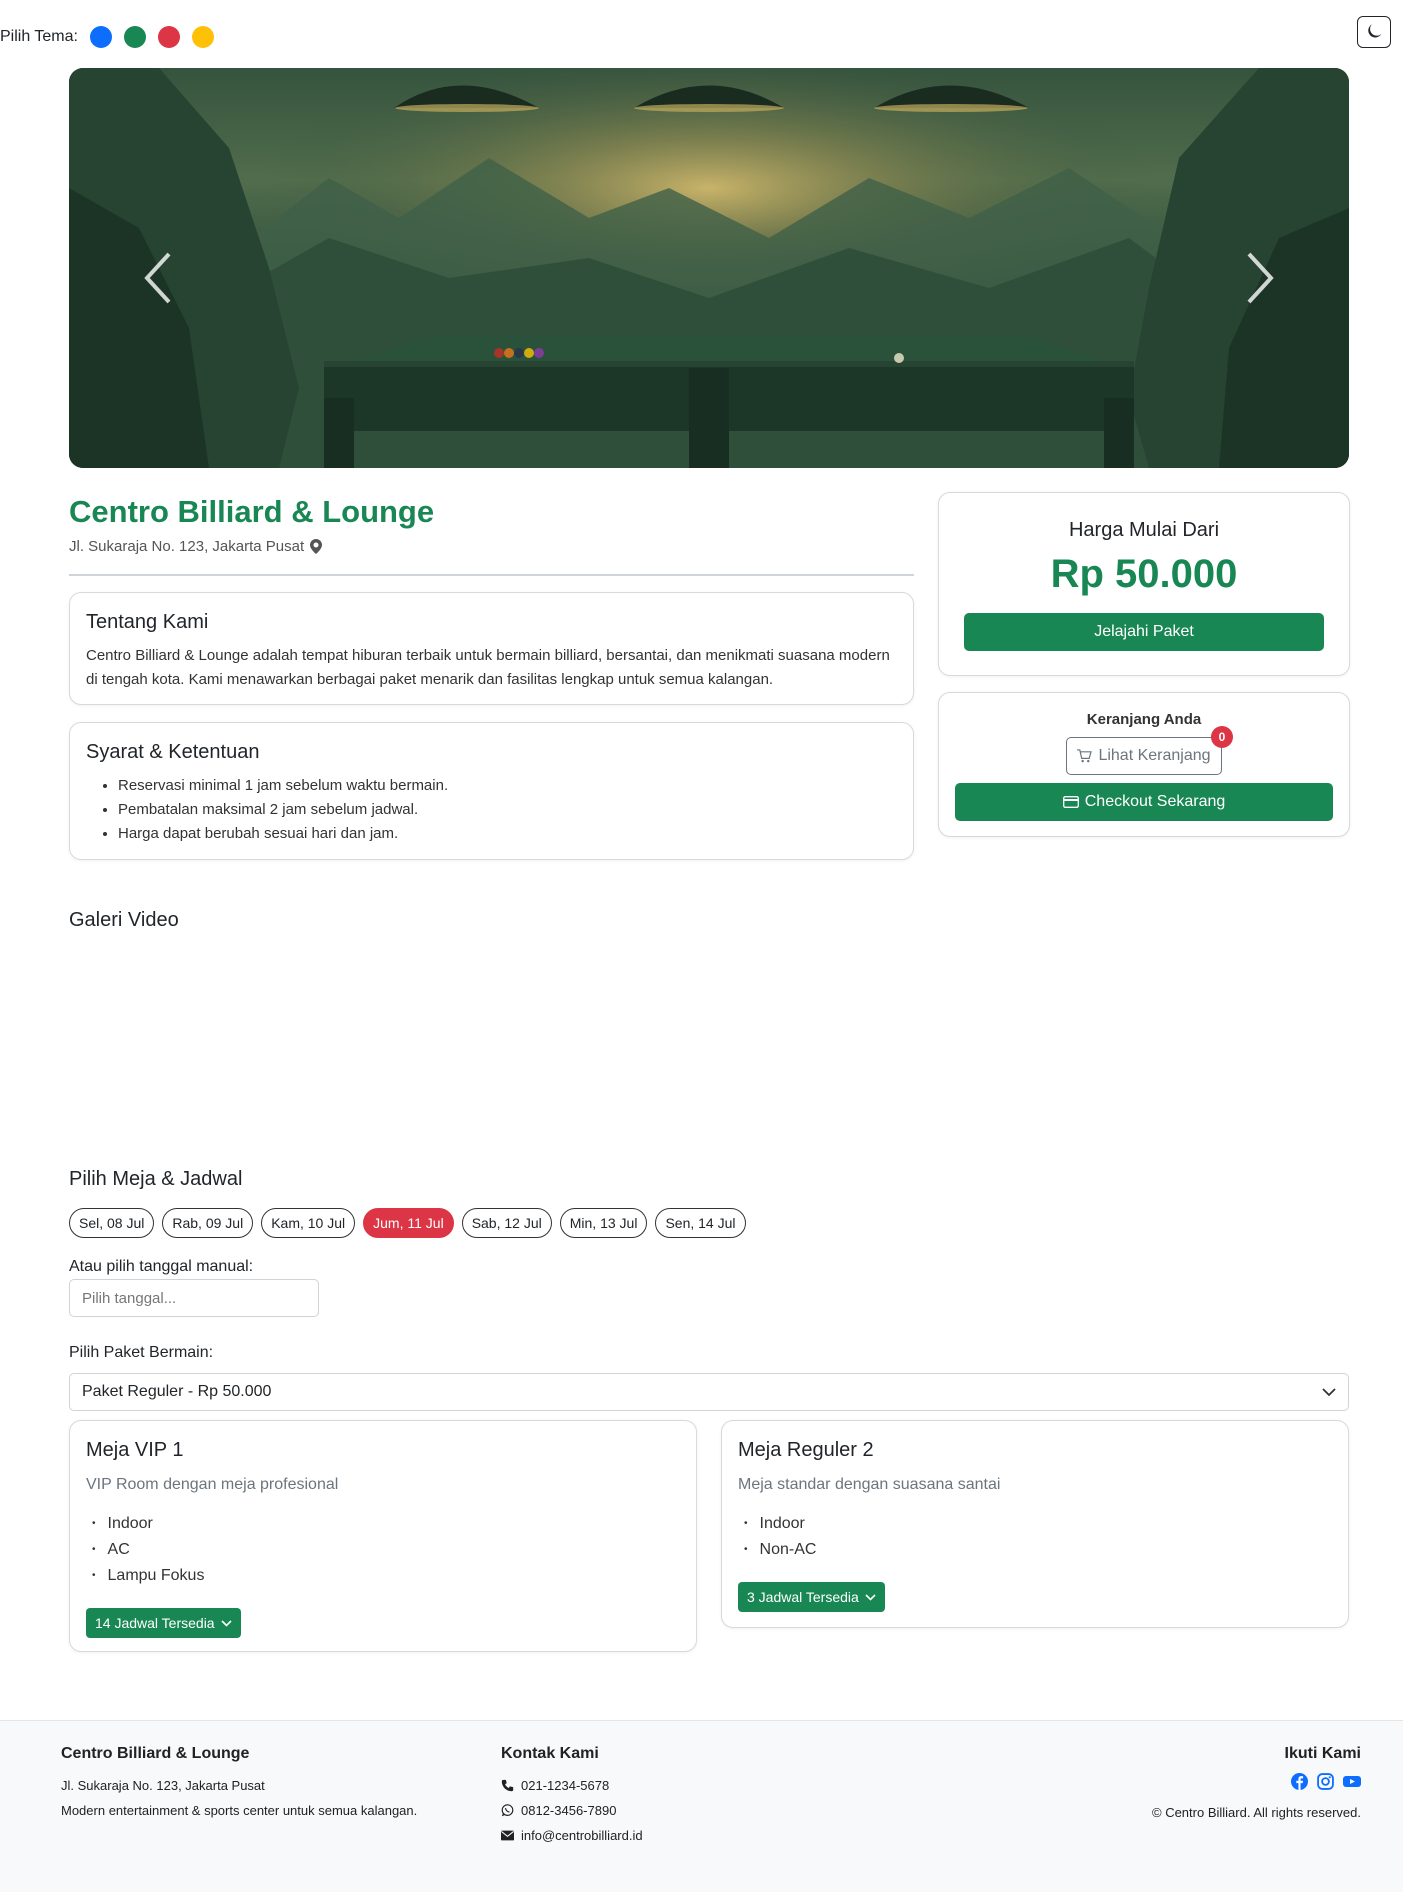 Image resolution: width=1403 pixels, height=1898 pixels. Describe the element at coordinates (569, 1810) in the screenshot. I see `footer-whatsapp-text: 0812-3456-7890` at that location.